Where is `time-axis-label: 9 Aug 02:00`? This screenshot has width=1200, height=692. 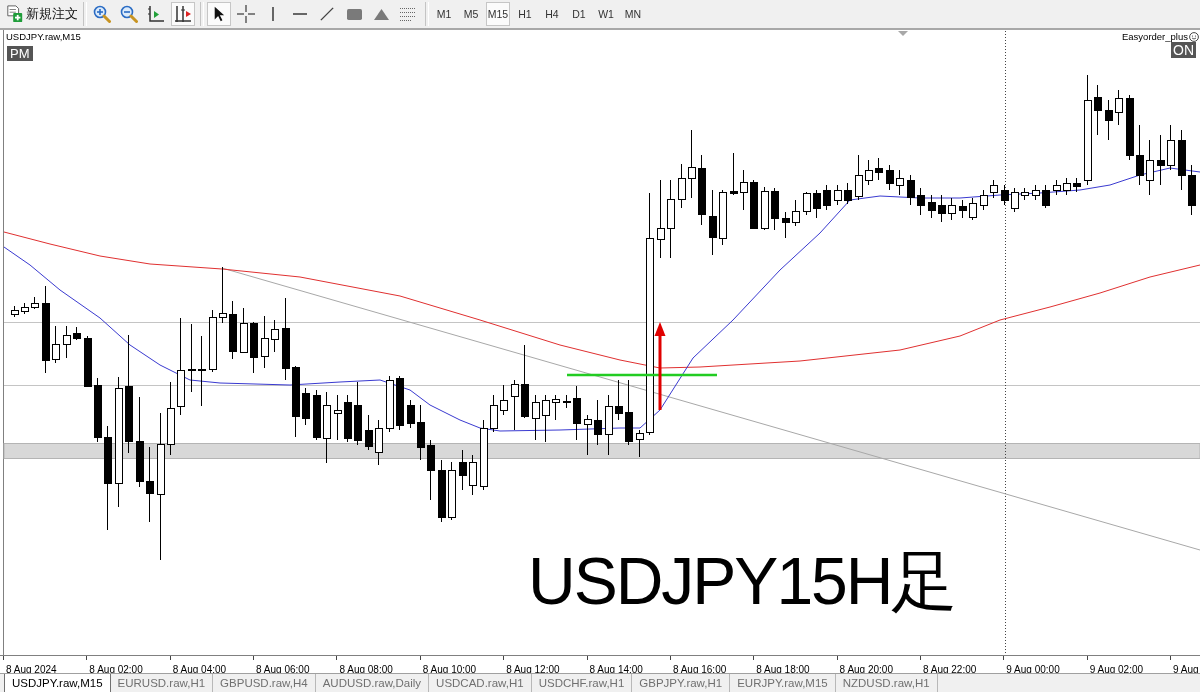 time-axis-label: 9 Aug 02:00 is located at coordinates (1116, 670).